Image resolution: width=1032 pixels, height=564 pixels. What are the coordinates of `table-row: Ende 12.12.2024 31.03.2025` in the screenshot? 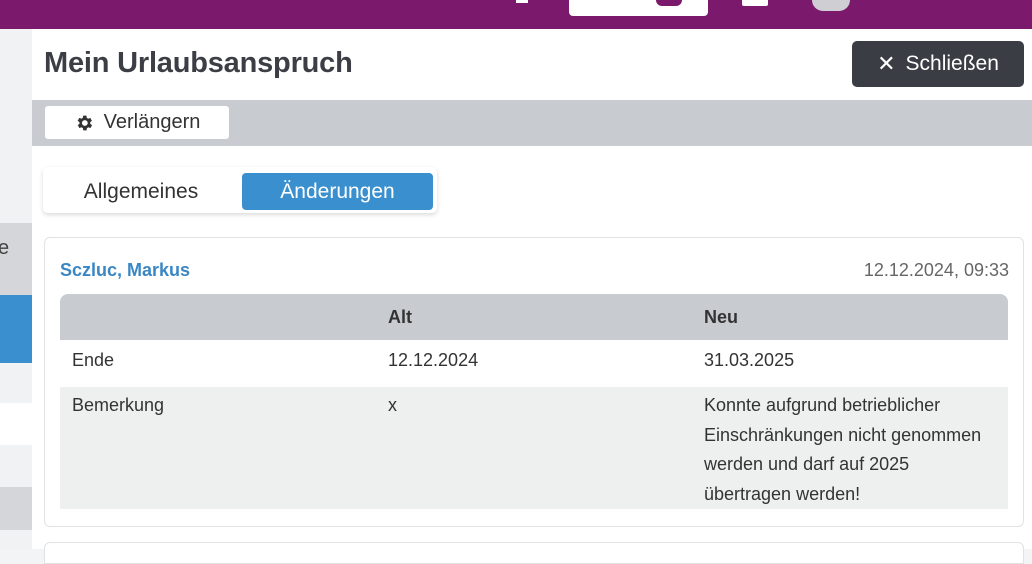 It's located at (534, 363).